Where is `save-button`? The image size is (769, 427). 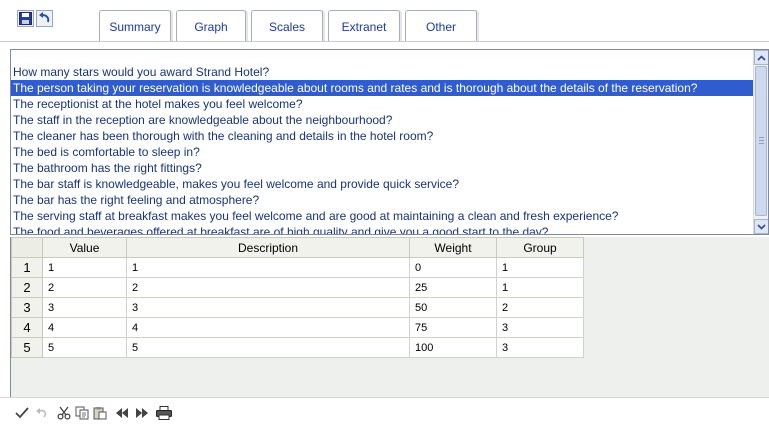
save-button is located at coordinates (25, 18).